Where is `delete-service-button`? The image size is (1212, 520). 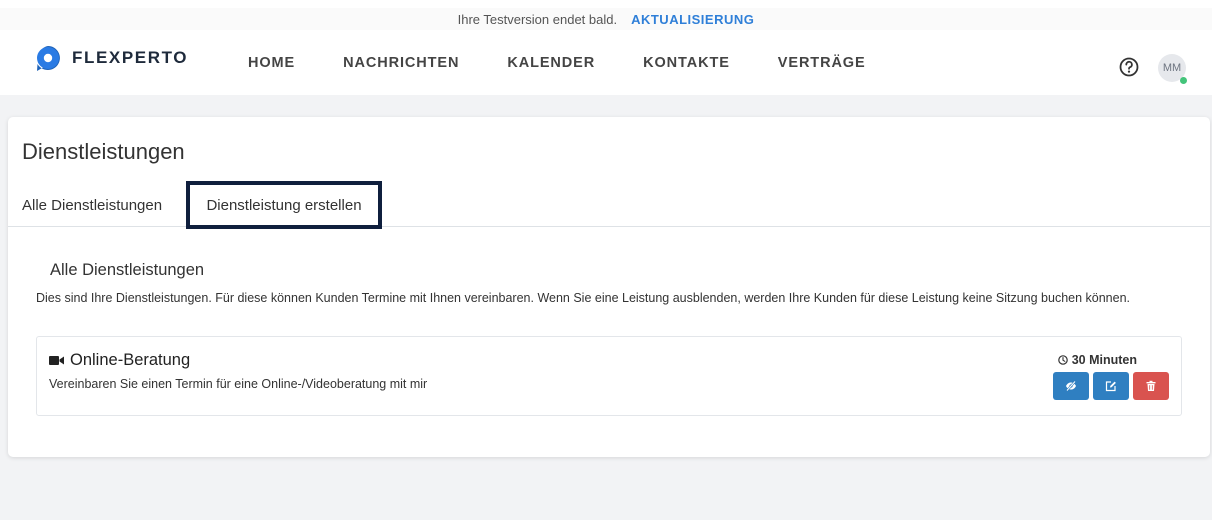
delete-service-button is located at coordinates (1151, 386).